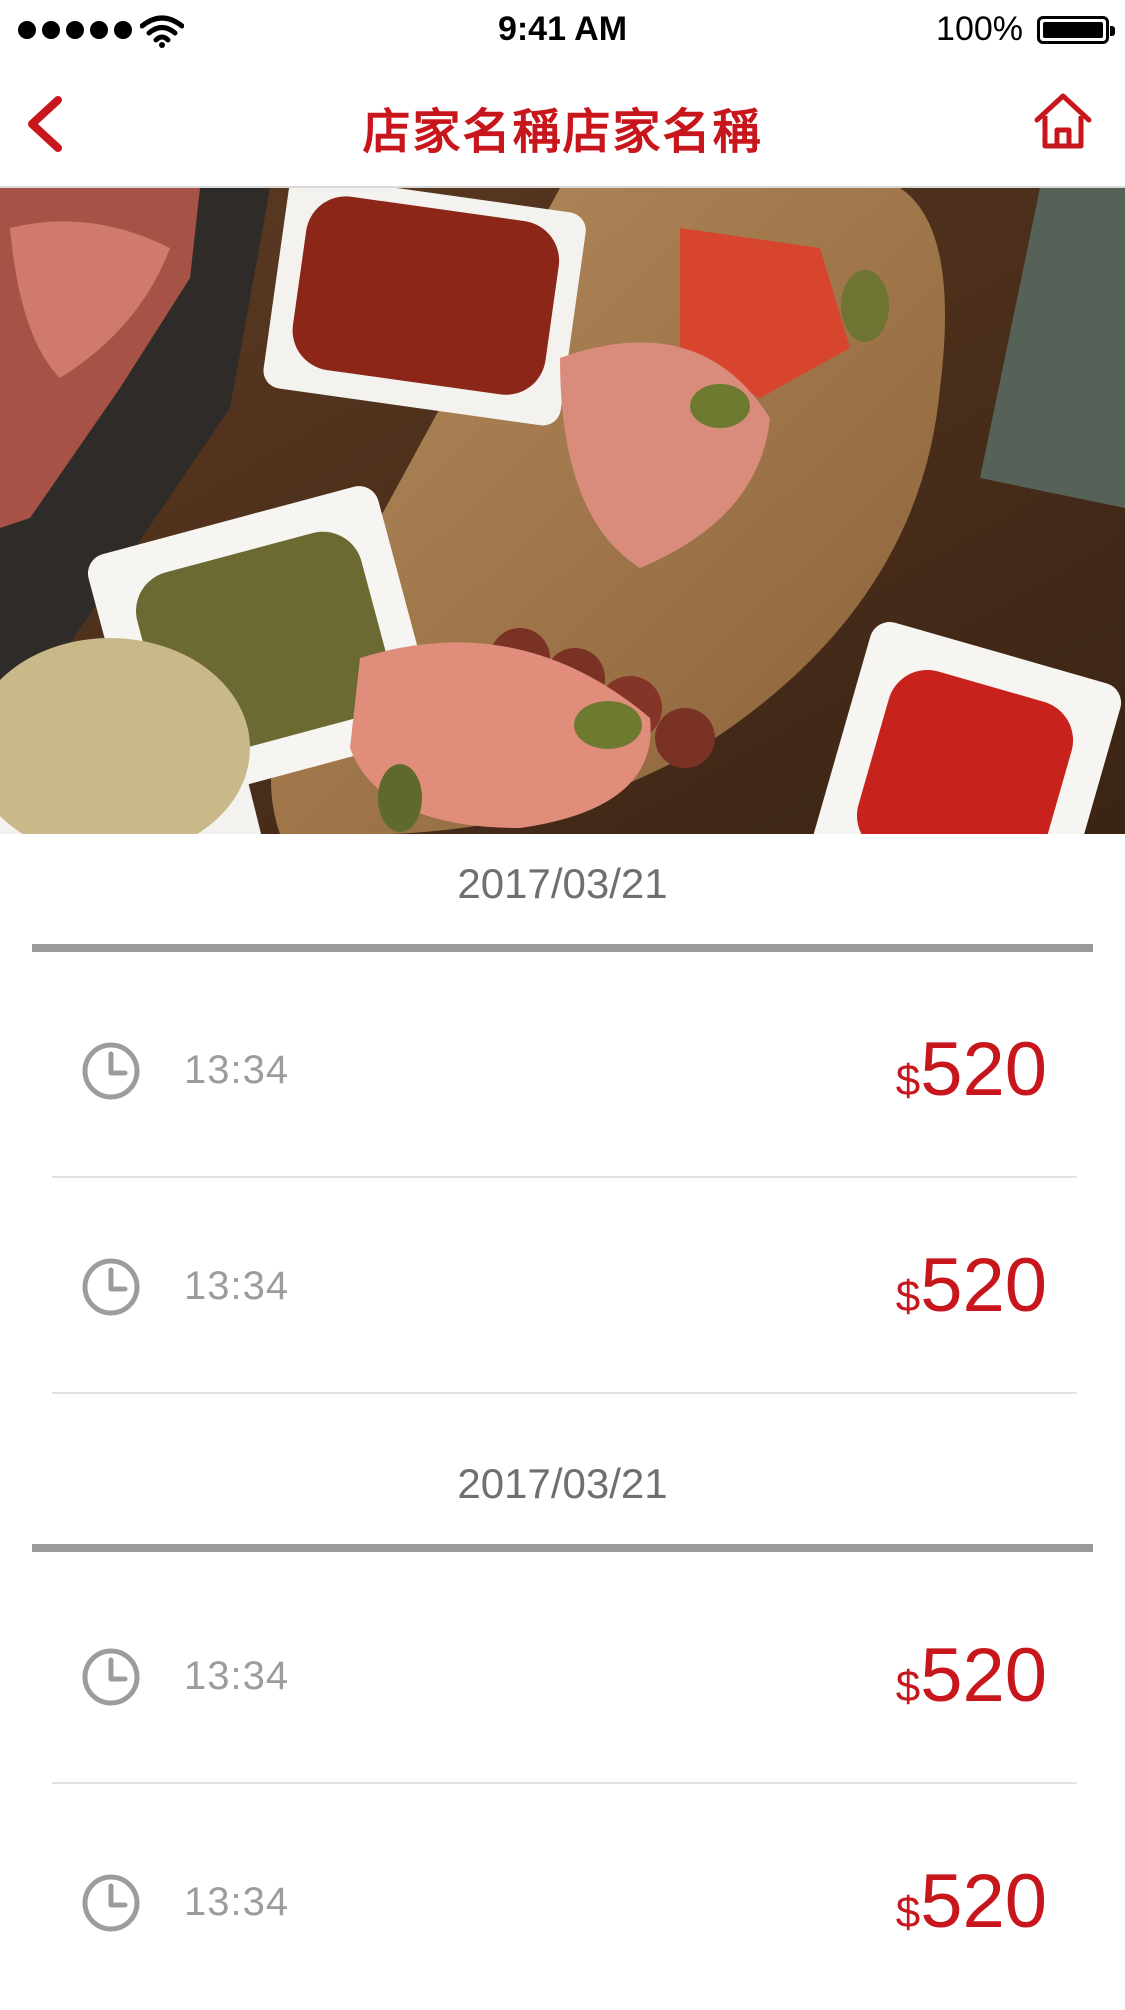  I want to click on home-button, so click(1063, 122).